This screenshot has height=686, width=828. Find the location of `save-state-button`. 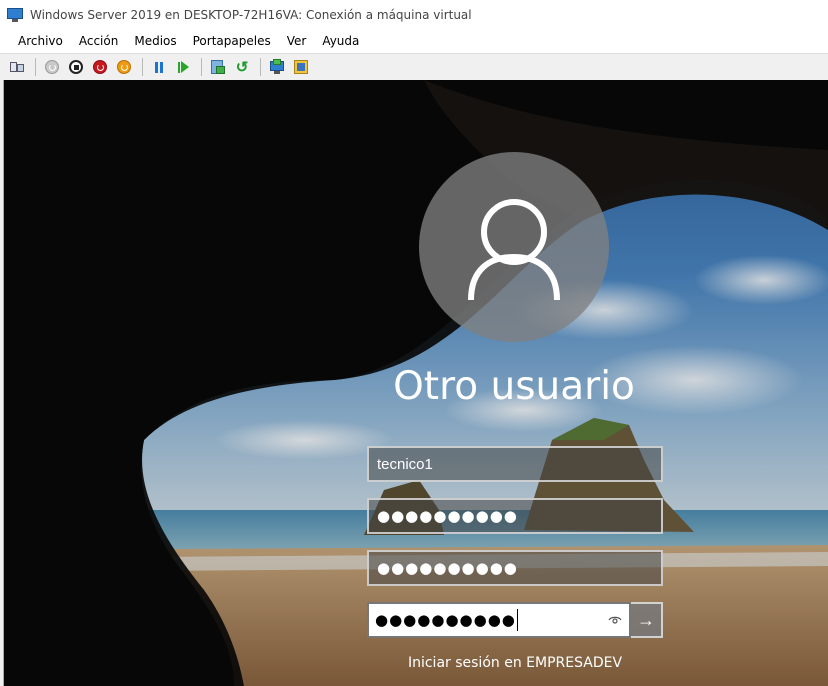

save-state-button is located at coordinates (124, 67).